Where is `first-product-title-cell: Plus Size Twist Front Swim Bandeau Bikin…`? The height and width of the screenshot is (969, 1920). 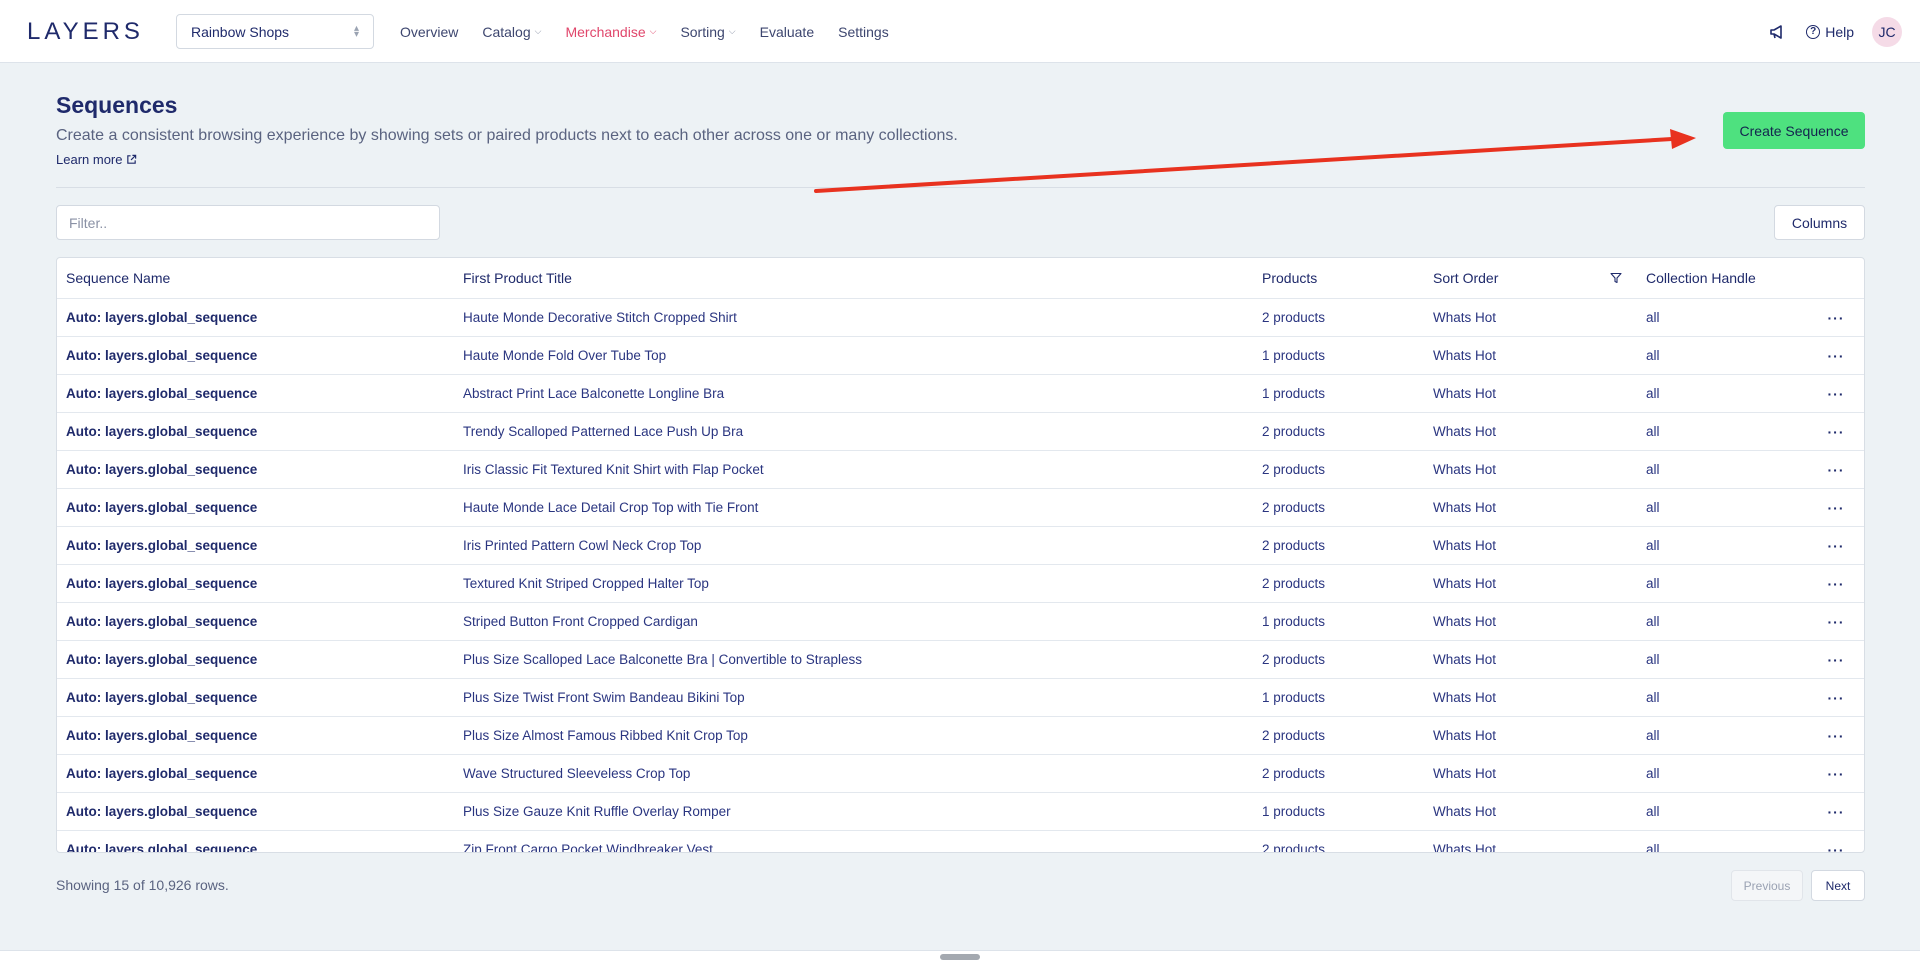 first-product-title-cell: Plus Size Twist Front Swim Bandeau Bikin… is located at coordinates (853, 697).